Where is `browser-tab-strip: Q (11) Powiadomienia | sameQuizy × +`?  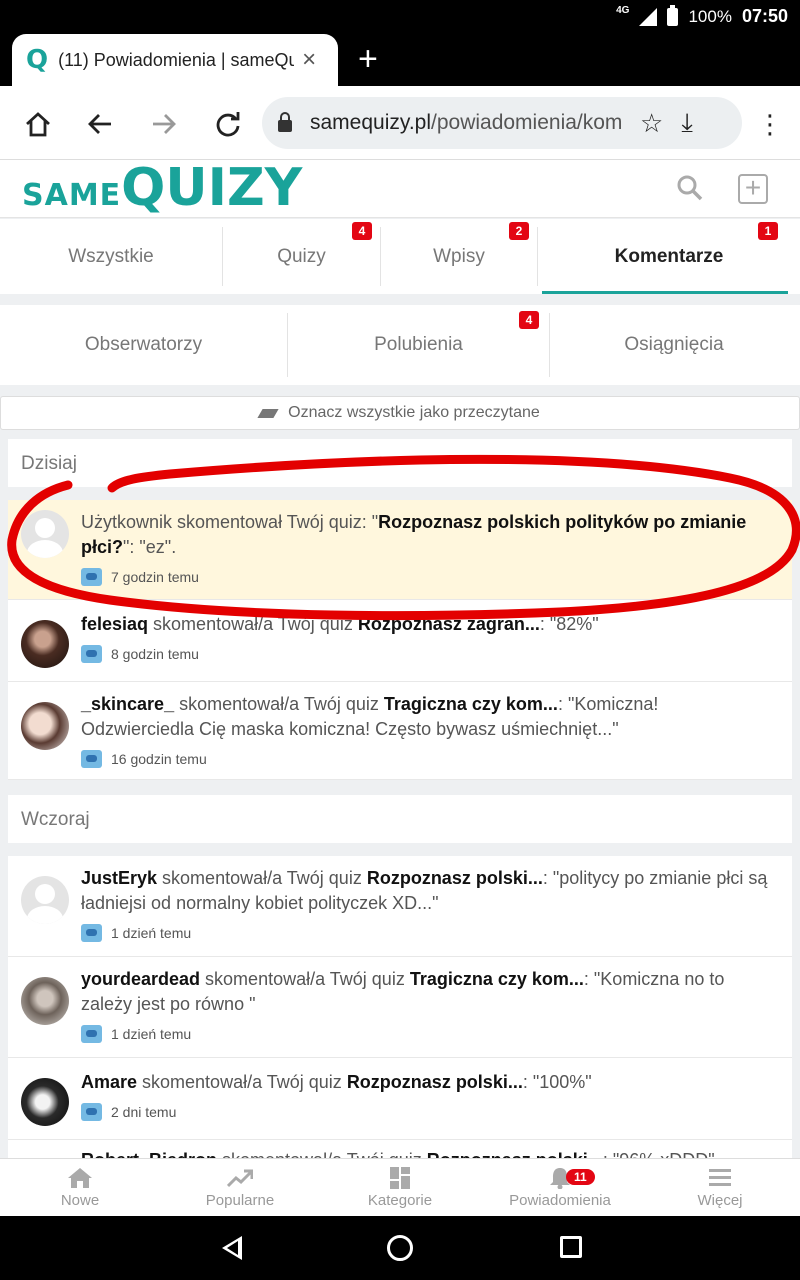 browser-tab-strip: Q (11) Powiadomienia | sameQuizy × + is located at coordinates (400, 60).